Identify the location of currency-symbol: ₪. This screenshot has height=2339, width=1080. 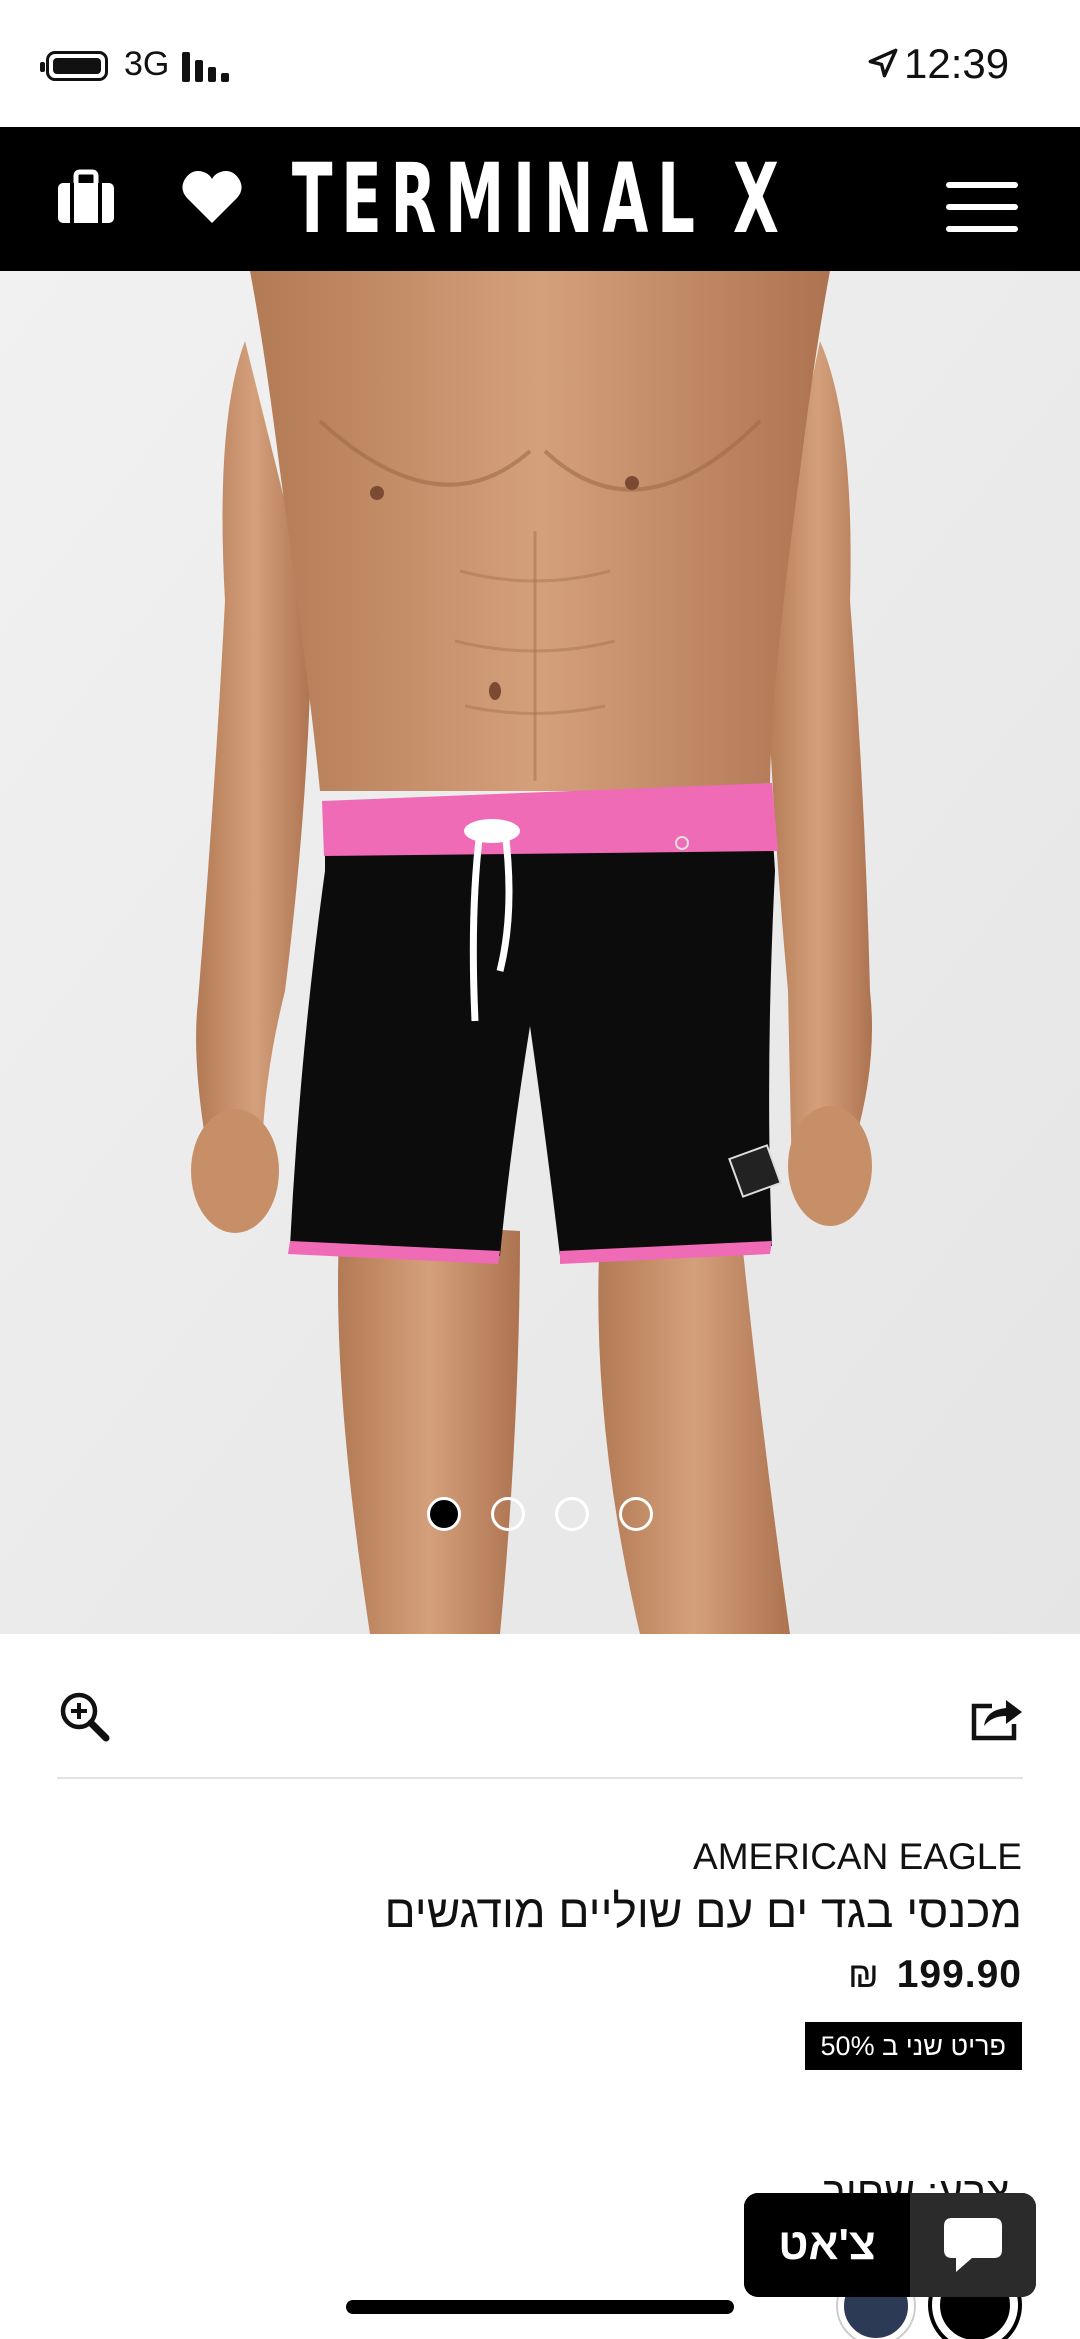
(863, 1974).